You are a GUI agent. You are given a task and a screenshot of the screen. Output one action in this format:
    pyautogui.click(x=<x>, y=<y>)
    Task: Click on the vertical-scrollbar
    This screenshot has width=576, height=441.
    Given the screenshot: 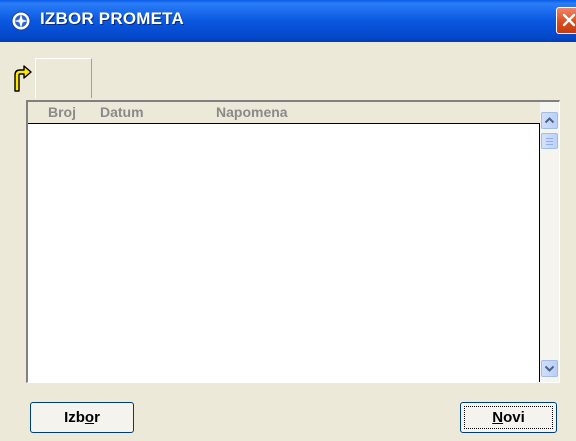 What is the action you would take?
    pyautogui.click(x=549, y=242)
    